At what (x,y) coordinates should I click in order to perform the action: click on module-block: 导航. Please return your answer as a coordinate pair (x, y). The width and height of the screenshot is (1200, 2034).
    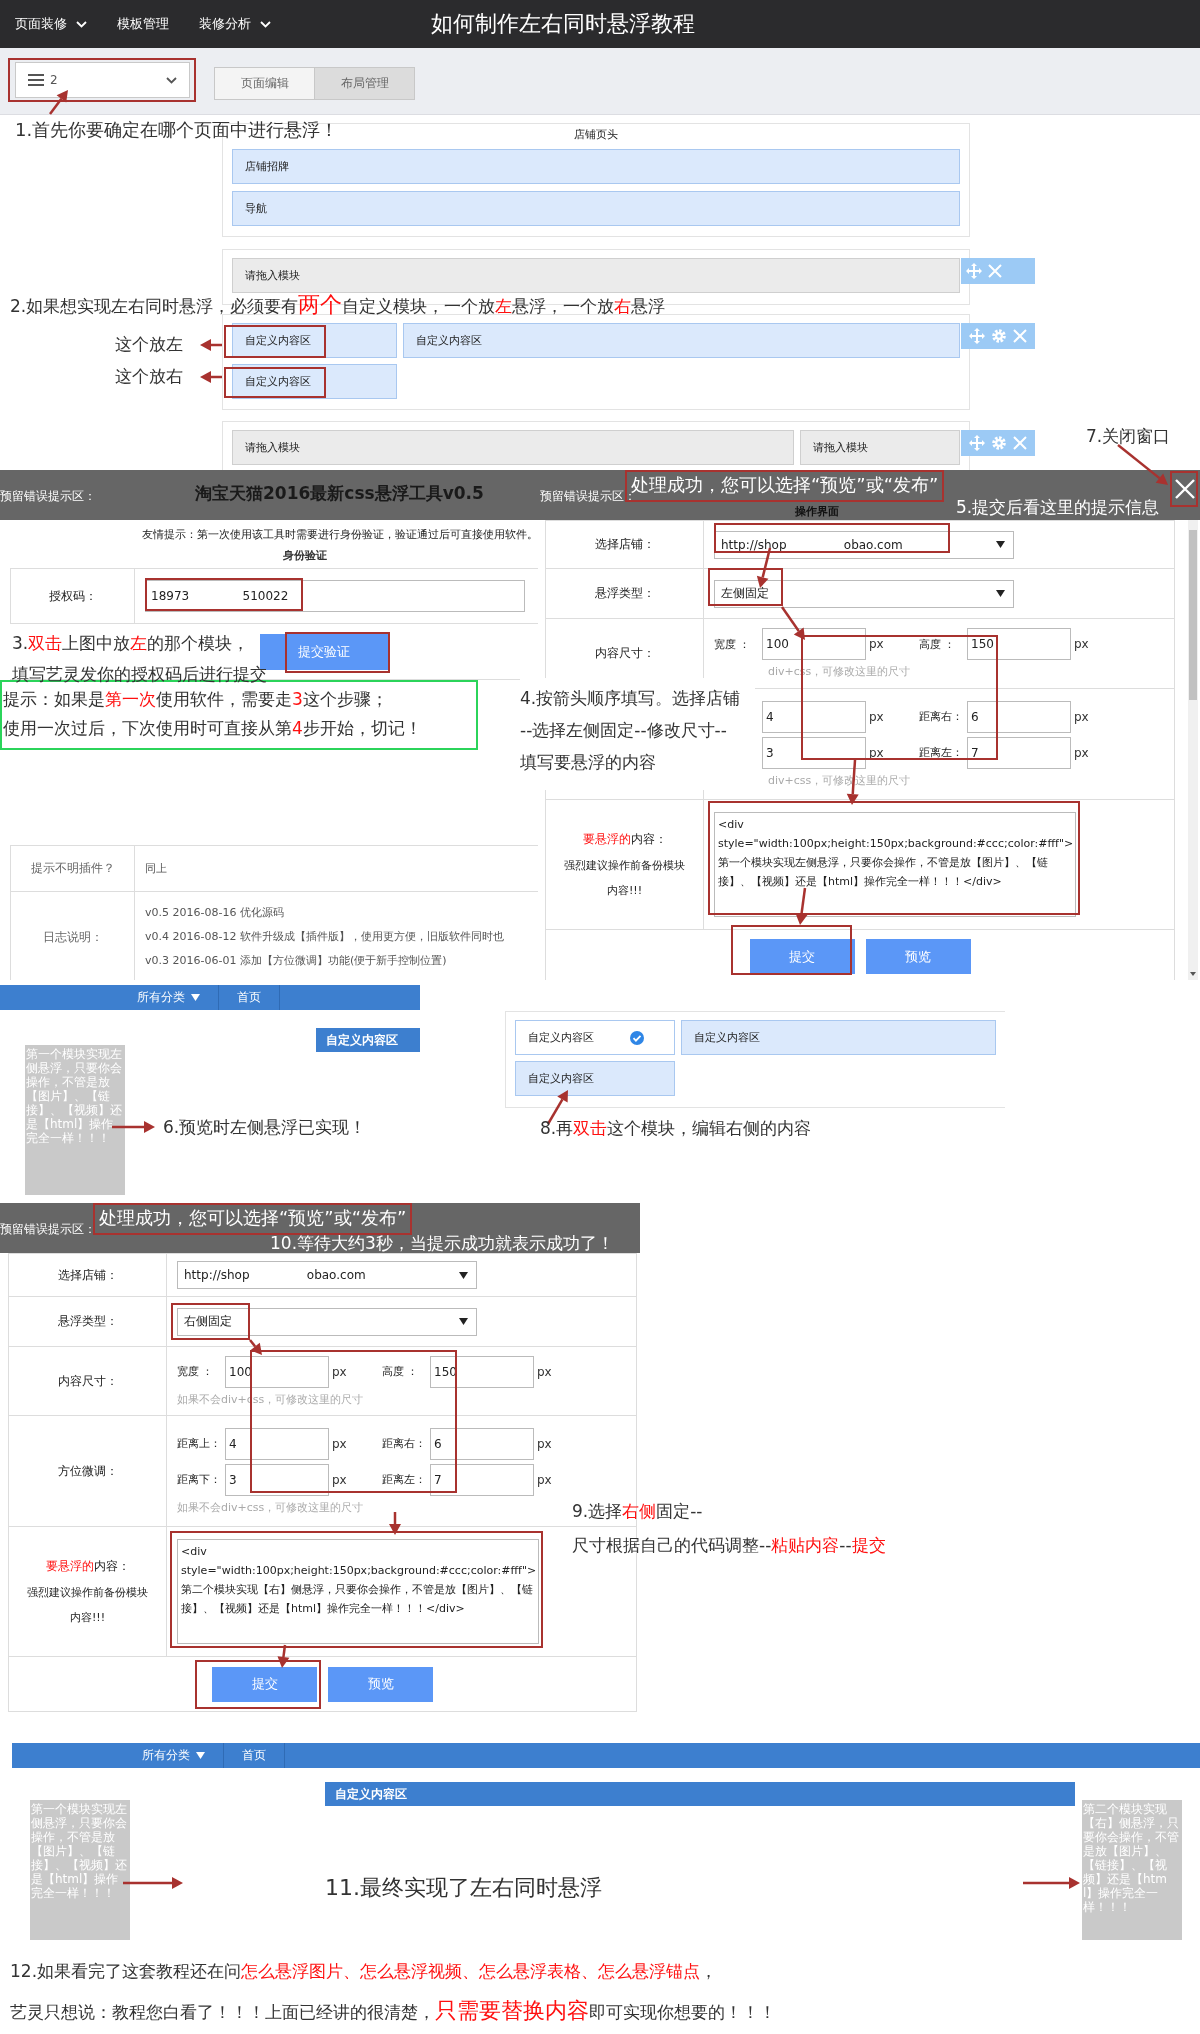
    Looking at the image, I should click on (596, 208).